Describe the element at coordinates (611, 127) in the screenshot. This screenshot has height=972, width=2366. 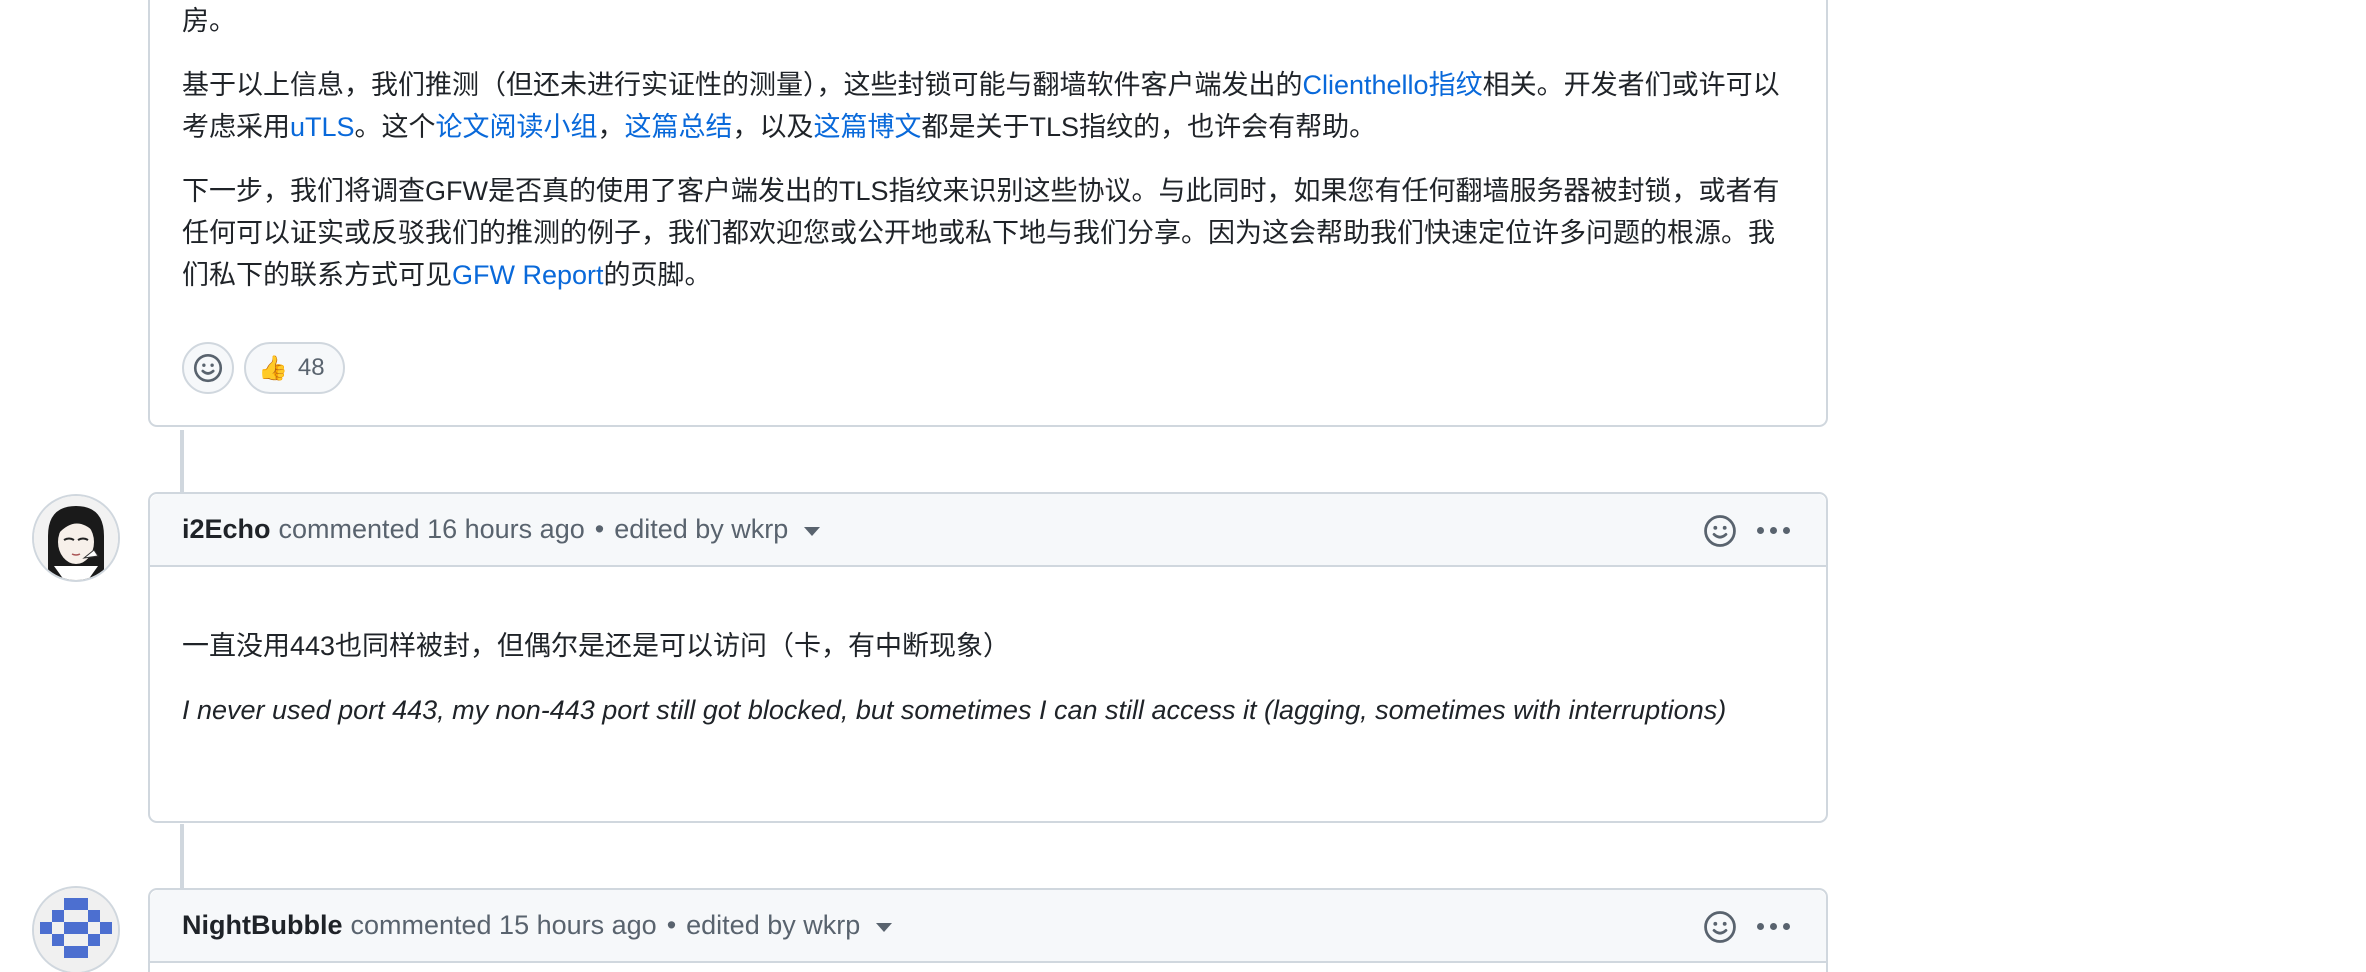
I see `paragraph-text: ，` at that location.